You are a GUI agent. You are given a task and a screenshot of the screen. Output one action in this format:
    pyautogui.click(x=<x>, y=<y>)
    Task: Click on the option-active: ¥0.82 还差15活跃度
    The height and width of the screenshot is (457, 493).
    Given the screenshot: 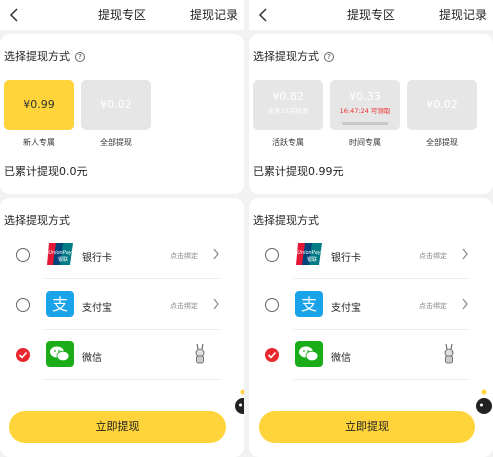 What is the action you would take?
    pyautogui.click(x=288, y=105)
    